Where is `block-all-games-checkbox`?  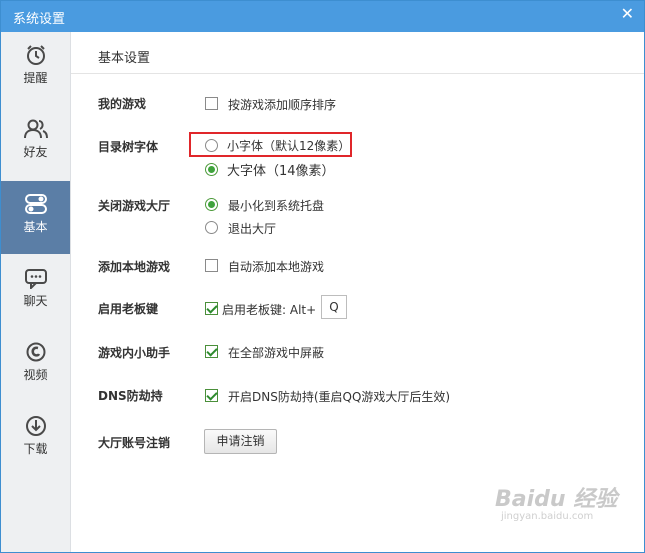 block-all-games-checkbox is located at coordinates (211, 351).